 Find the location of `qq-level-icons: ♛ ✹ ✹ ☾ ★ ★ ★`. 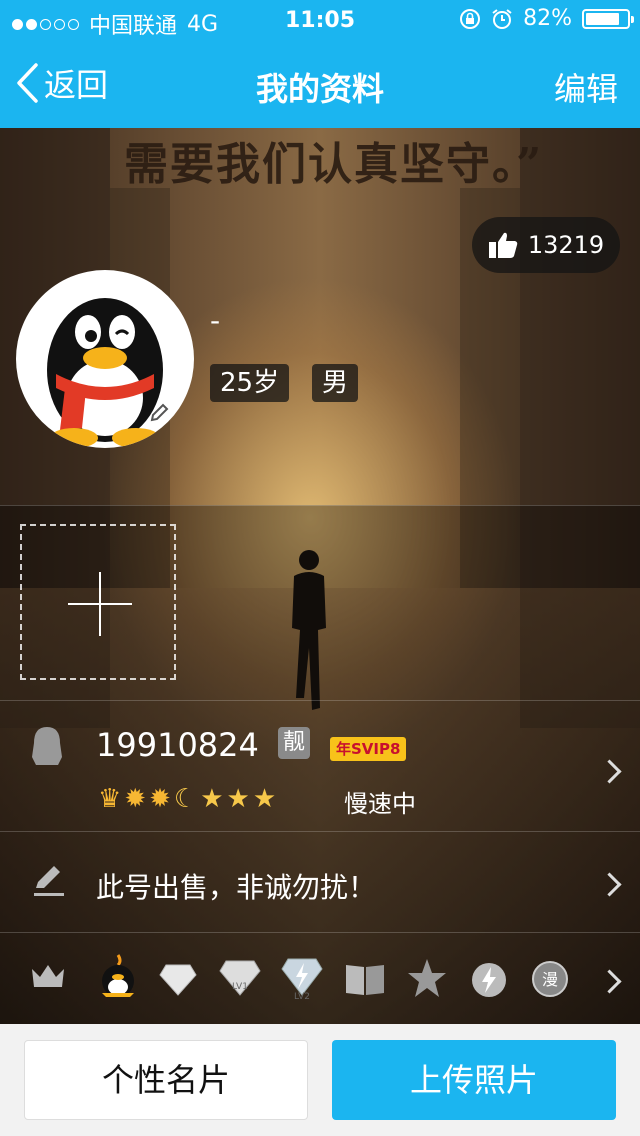

qq-level-icons: ♛ ✹ ✹ ☾ ★ ★ ★ is located at coordinates (187, 799).